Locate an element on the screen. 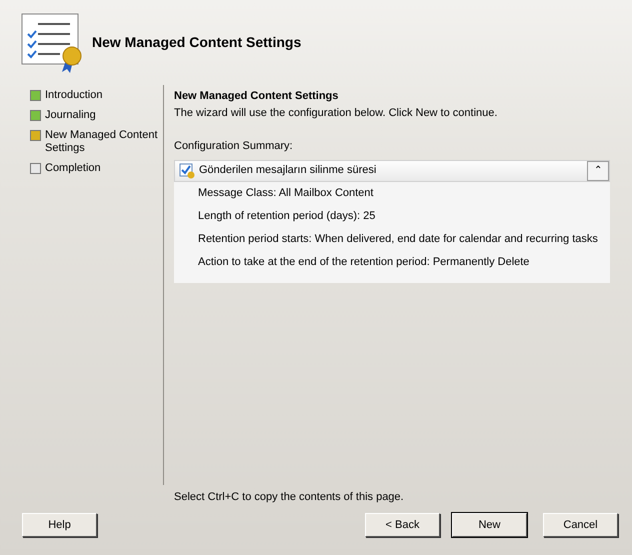  collapse-button: ⌃ is located at coordinates (598, 170).